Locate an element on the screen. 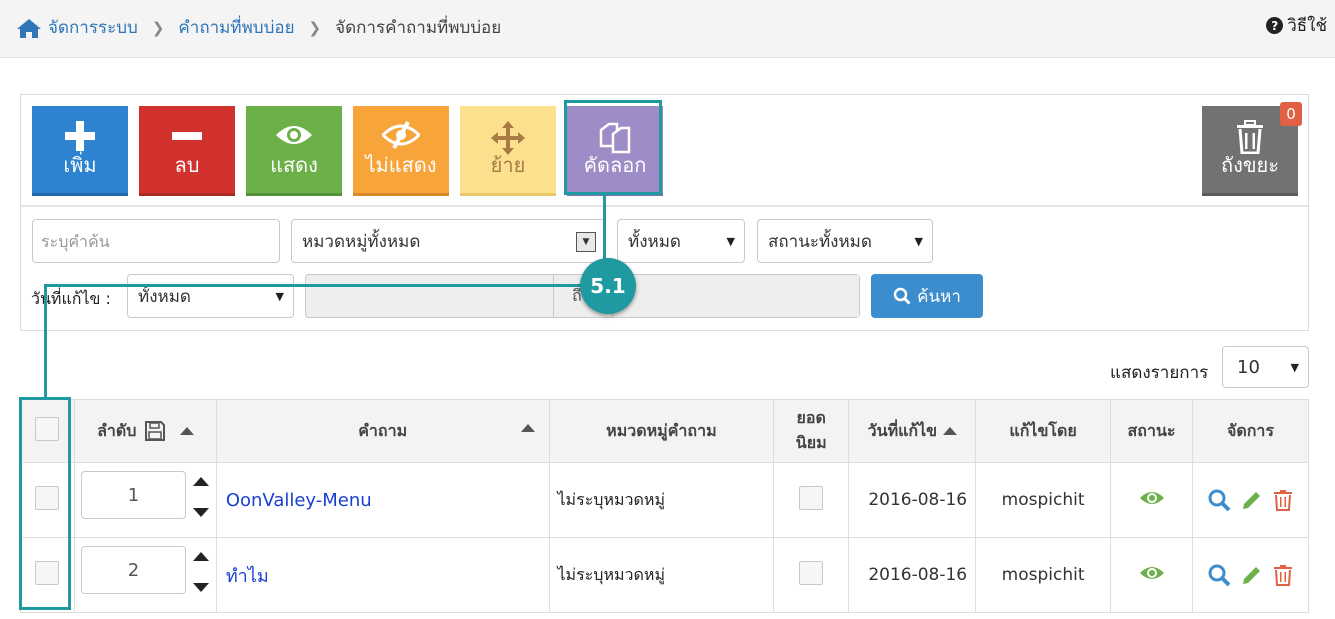  date-filter-select: ทั้งหมด ▼ is located at coordinates (210, 296).